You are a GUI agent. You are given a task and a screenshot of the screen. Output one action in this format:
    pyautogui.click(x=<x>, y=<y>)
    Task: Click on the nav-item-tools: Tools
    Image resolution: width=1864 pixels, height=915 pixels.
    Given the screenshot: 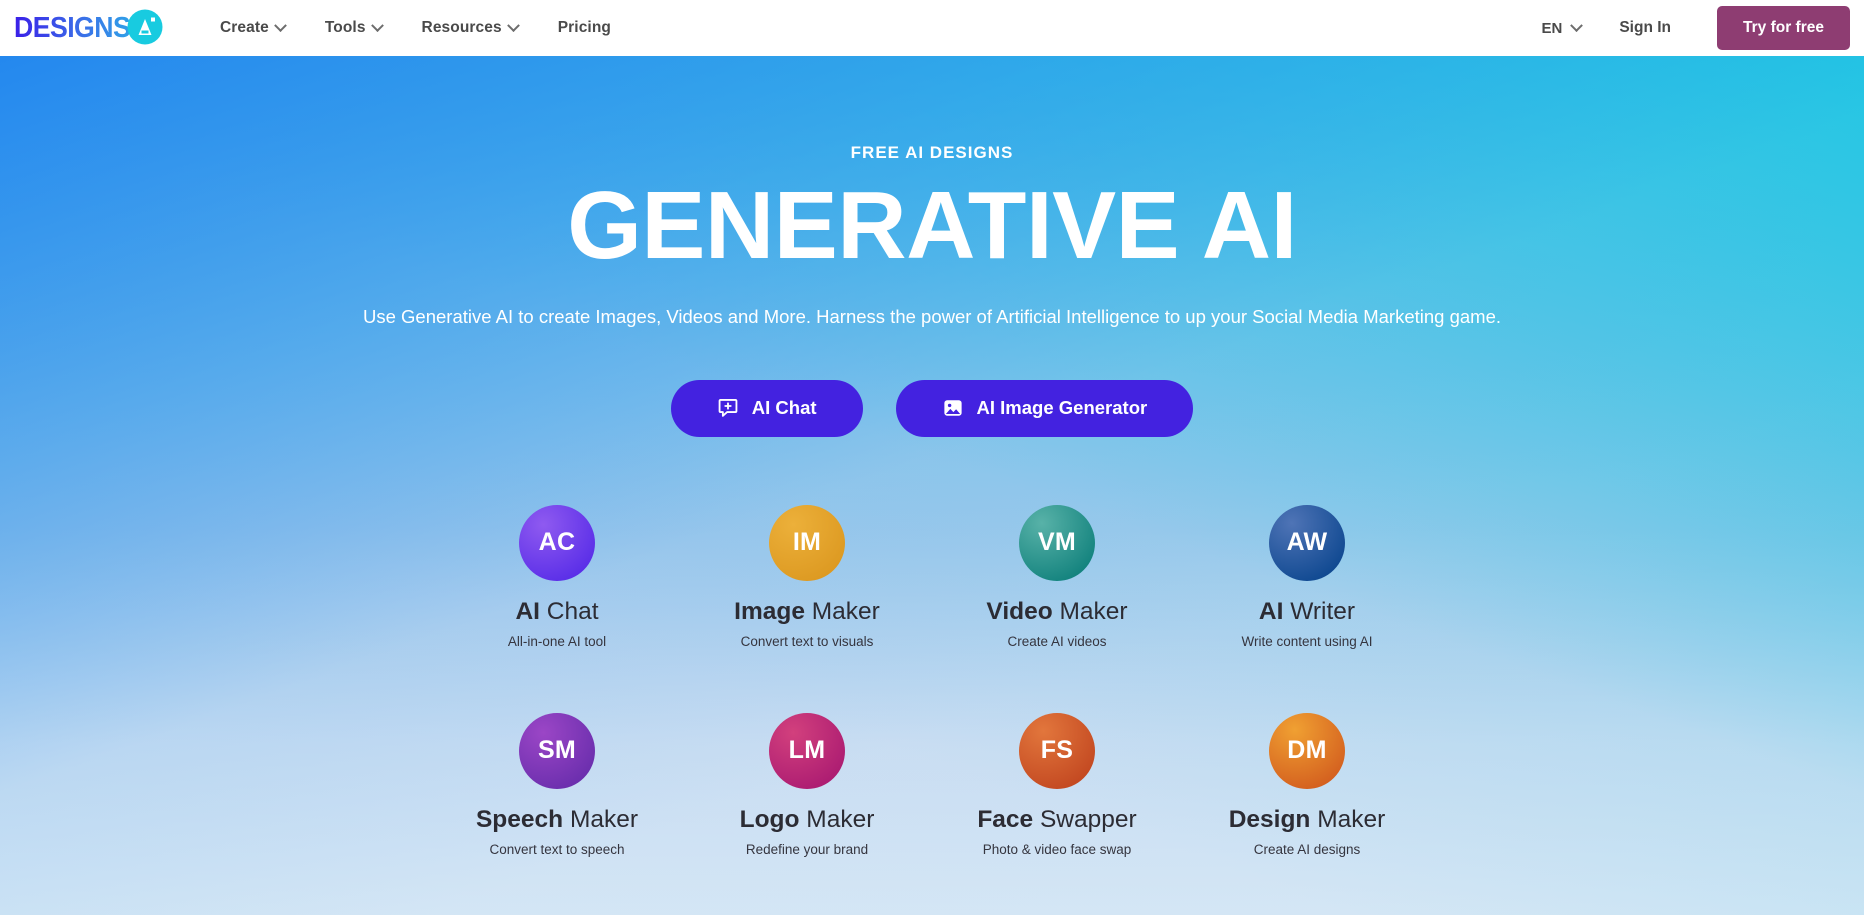 What is the action you would take?
    pyautogui.click(x=353, y=28)
    